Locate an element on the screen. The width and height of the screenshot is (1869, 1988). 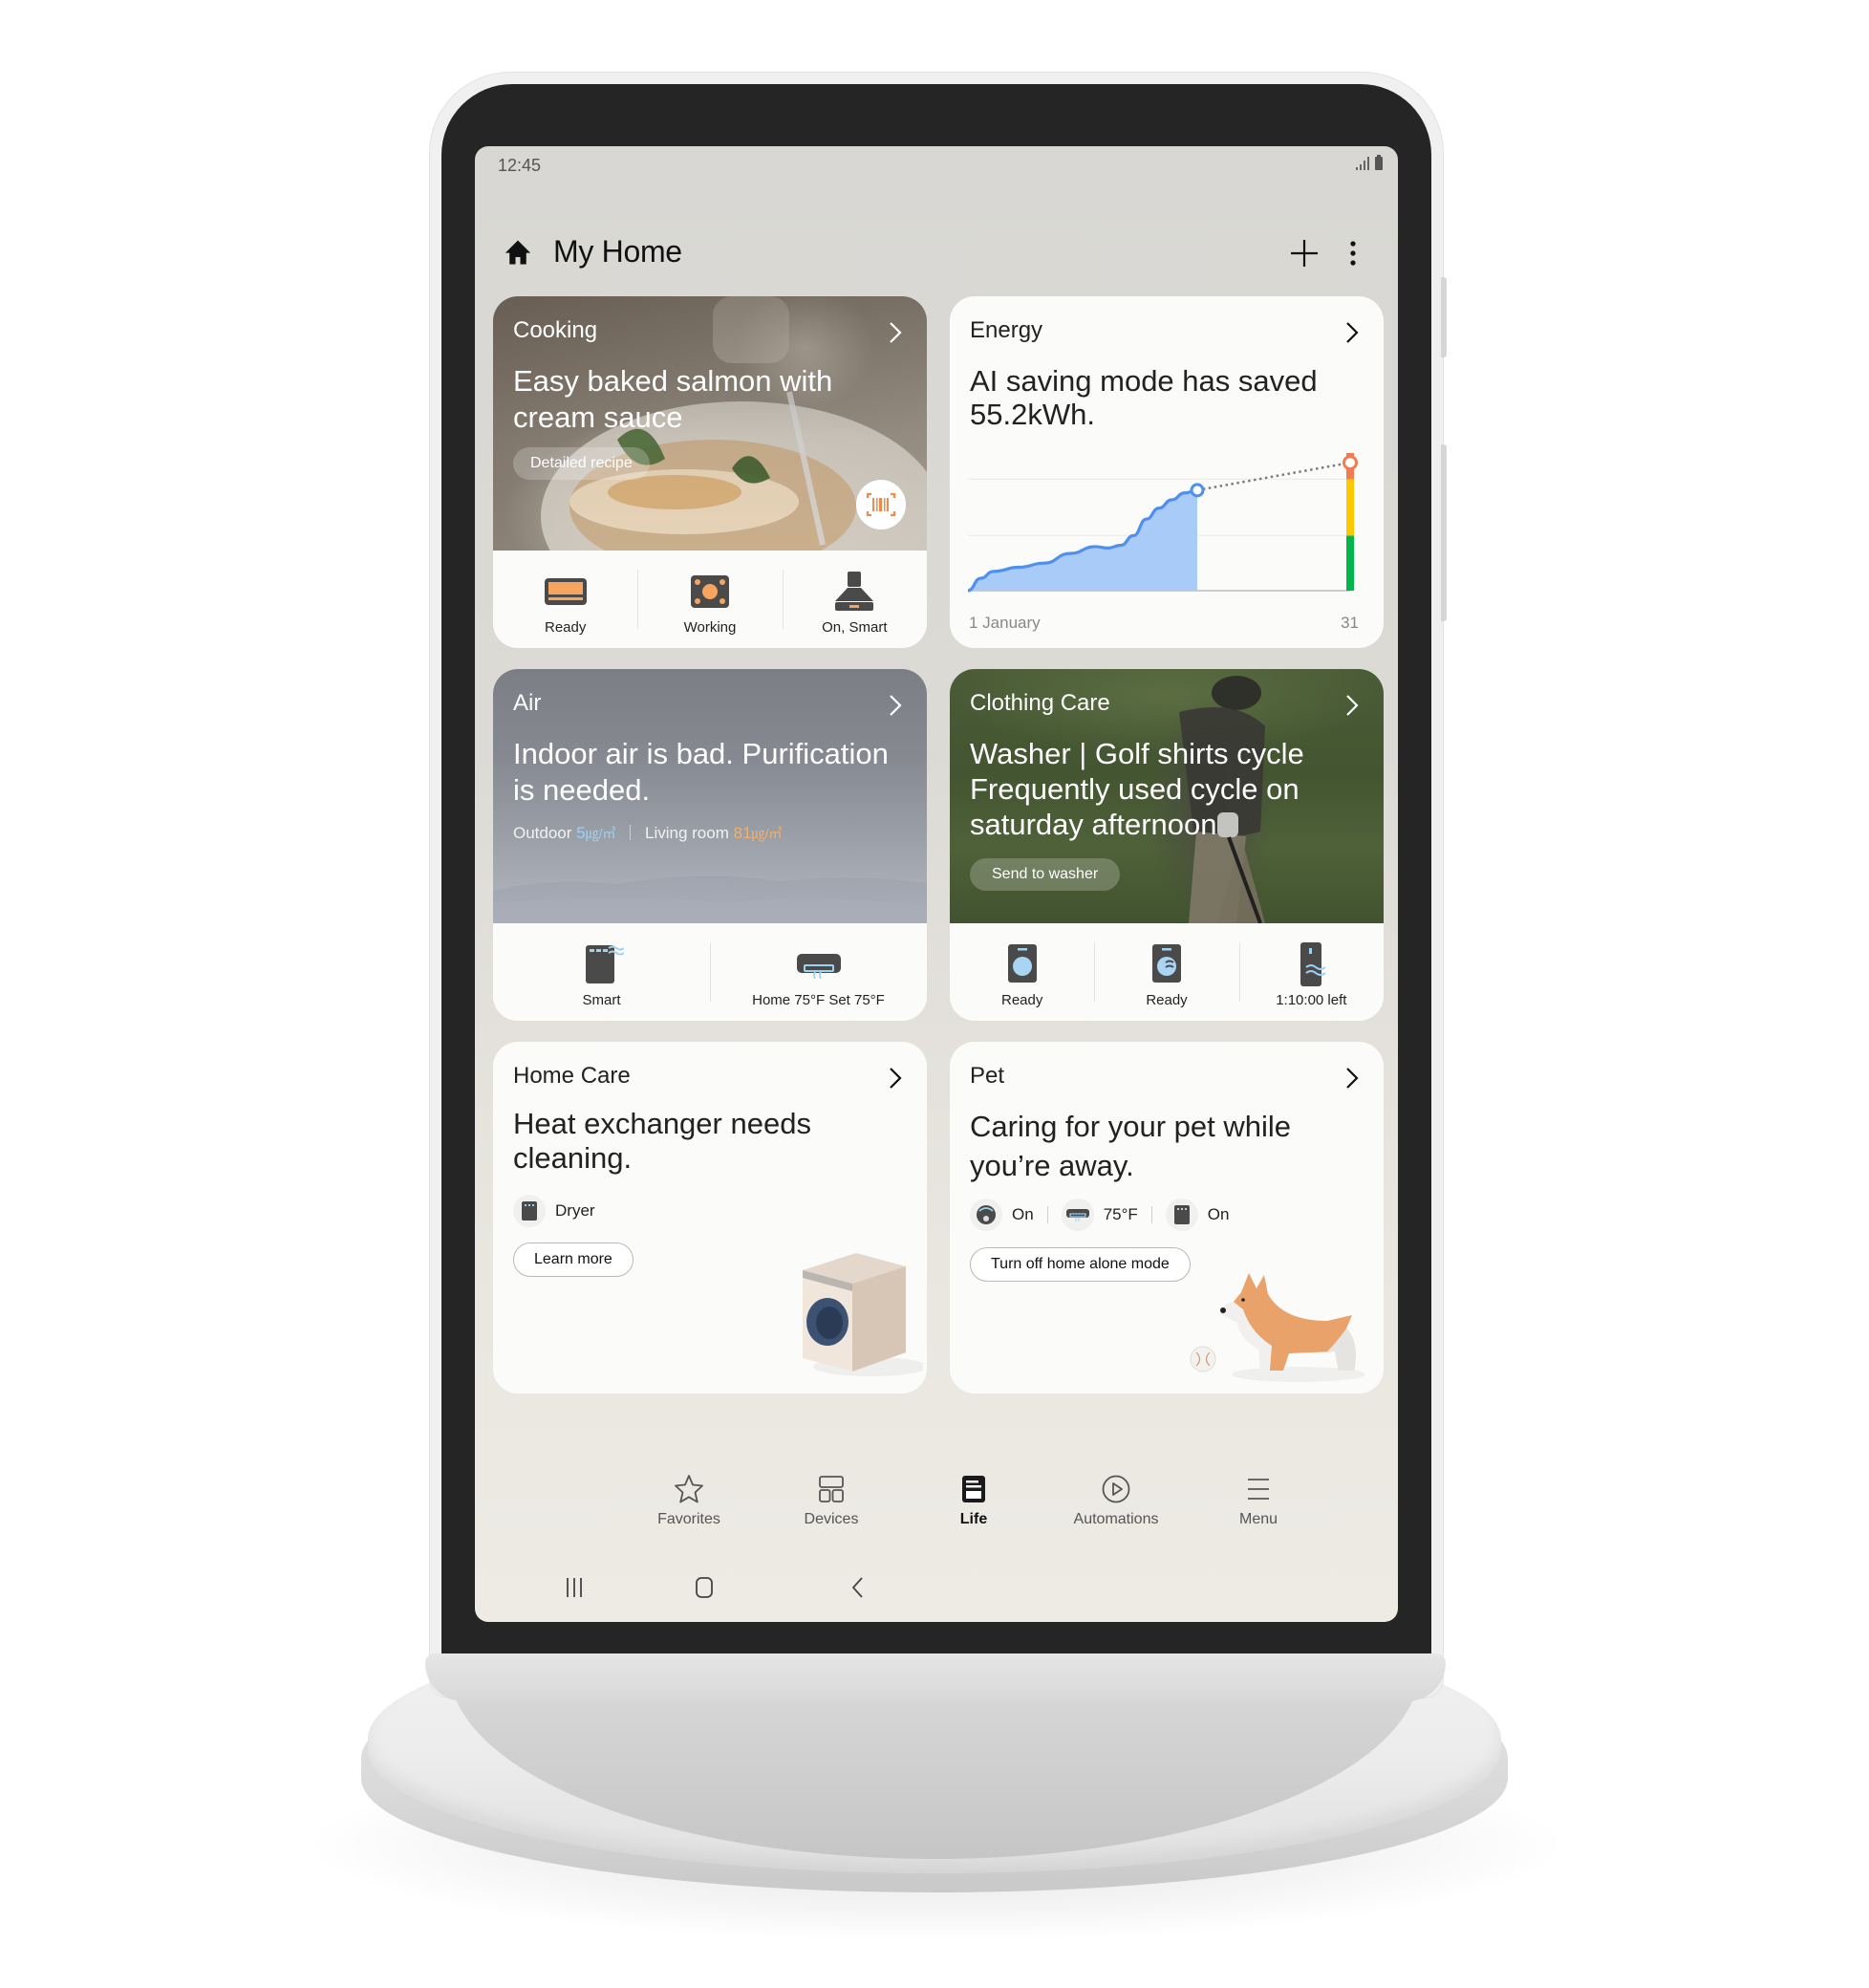
device-dryer: Ready is located at coordinates (1166, 972).